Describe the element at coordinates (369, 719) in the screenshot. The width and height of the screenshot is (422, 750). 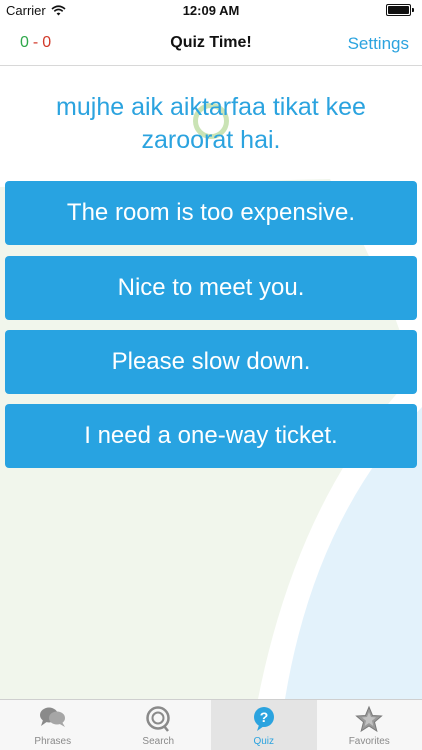
I see `star-icon` at that location.